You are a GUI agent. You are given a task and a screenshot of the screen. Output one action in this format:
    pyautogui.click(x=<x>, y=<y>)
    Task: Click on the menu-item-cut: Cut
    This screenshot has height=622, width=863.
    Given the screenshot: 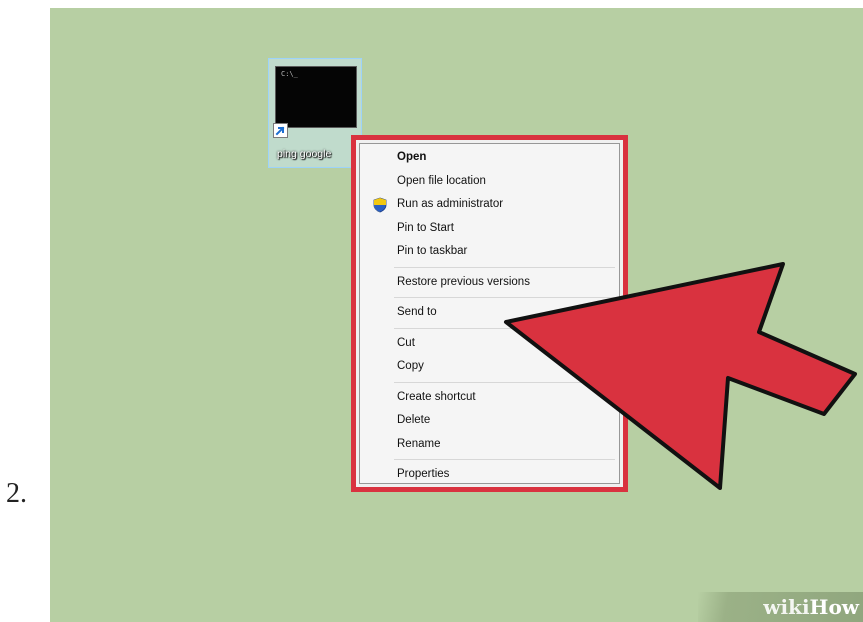 What is the action you would take?
    pyautogui.click(x=489, y=344)
    